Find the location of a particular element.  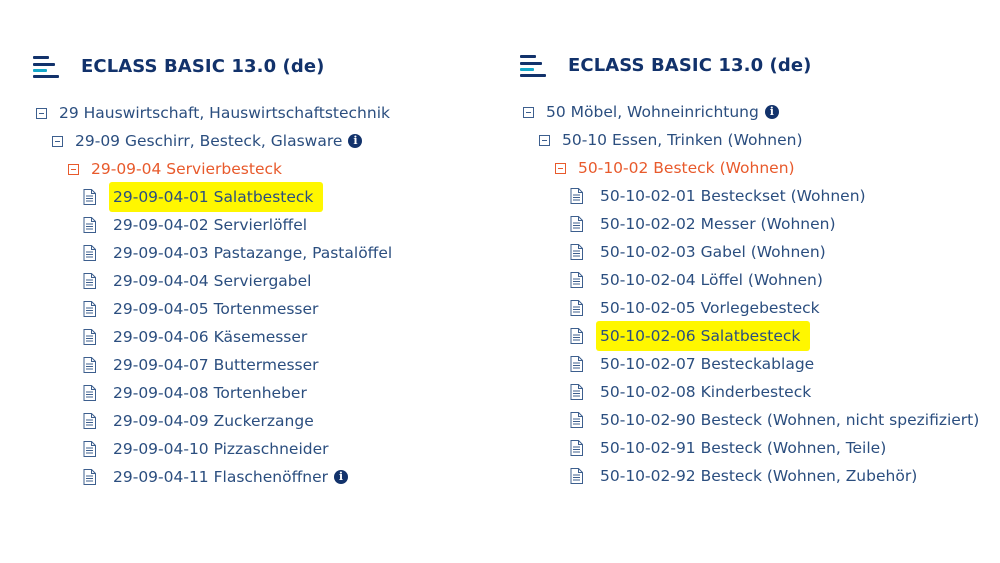

tree-leaf: 50-10-02-03 Gabel (Wohnen) is located at coordinates (698, 252).